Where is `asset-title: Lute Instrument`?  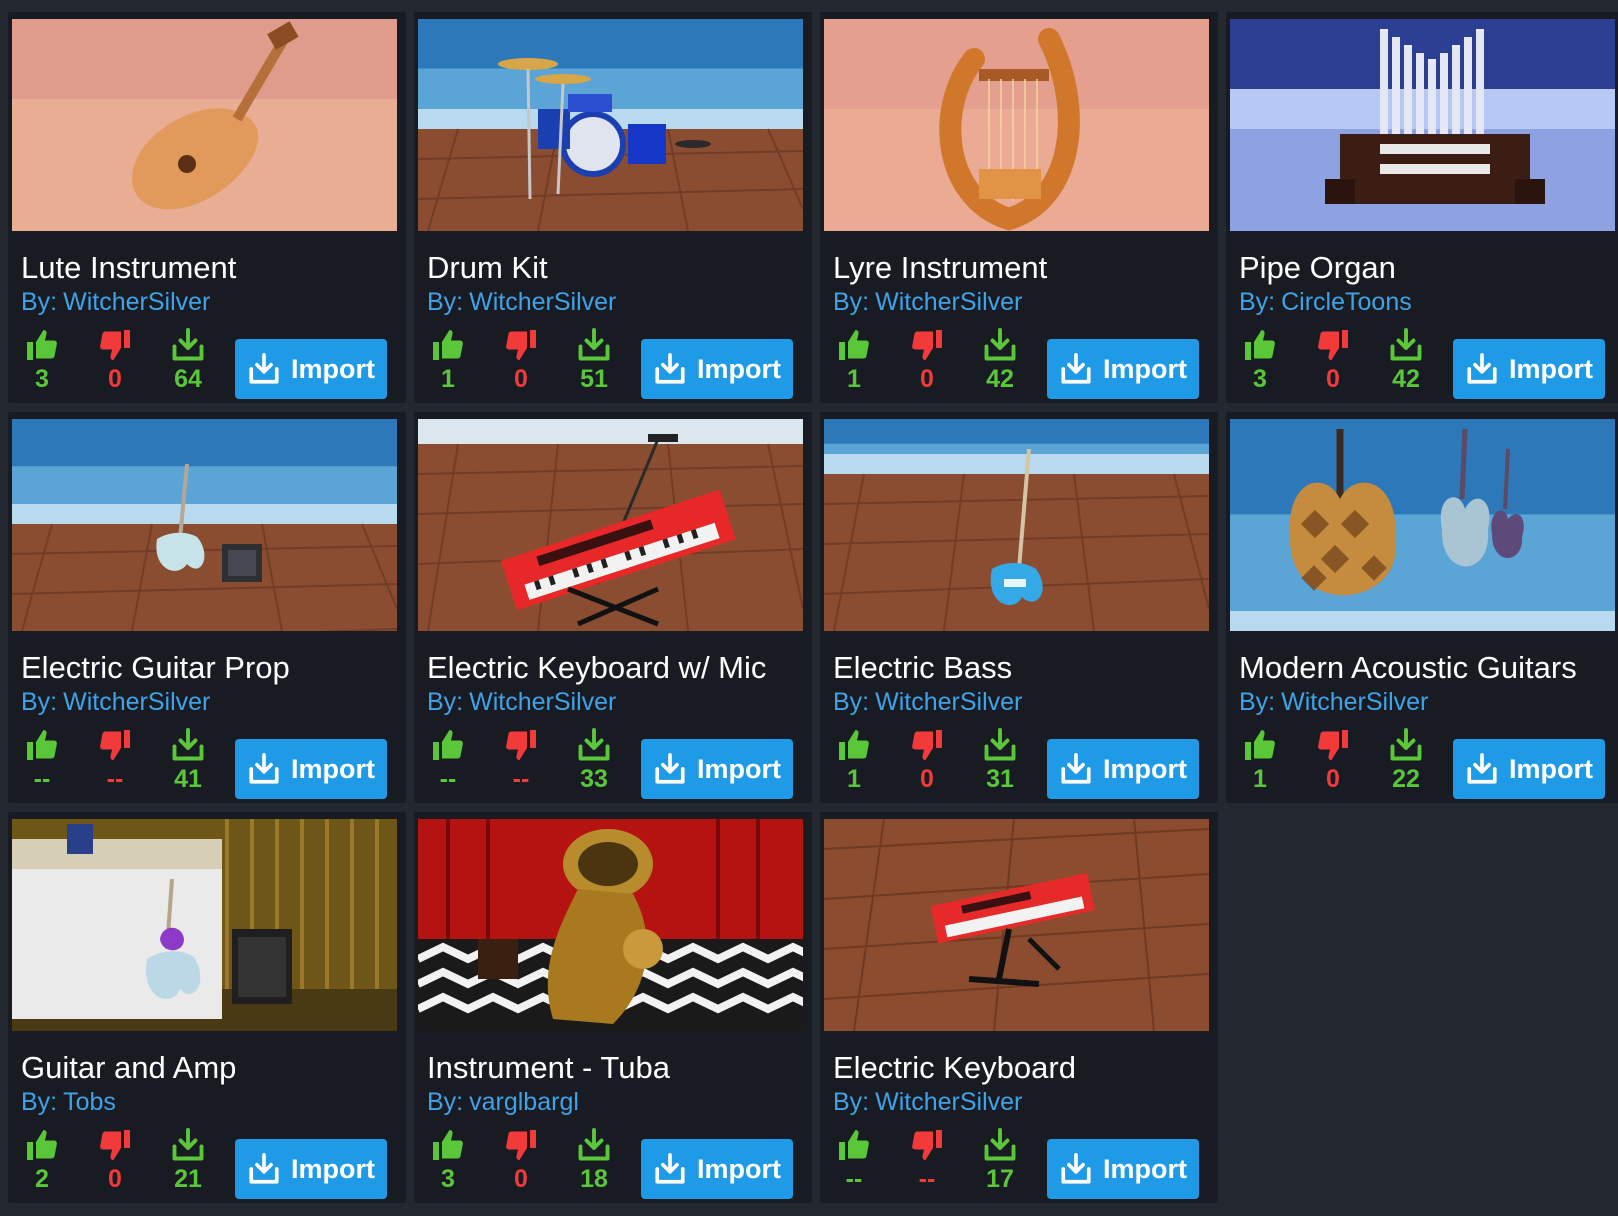 asset-title: Lute Instrument is located at coordinates (128, 268).